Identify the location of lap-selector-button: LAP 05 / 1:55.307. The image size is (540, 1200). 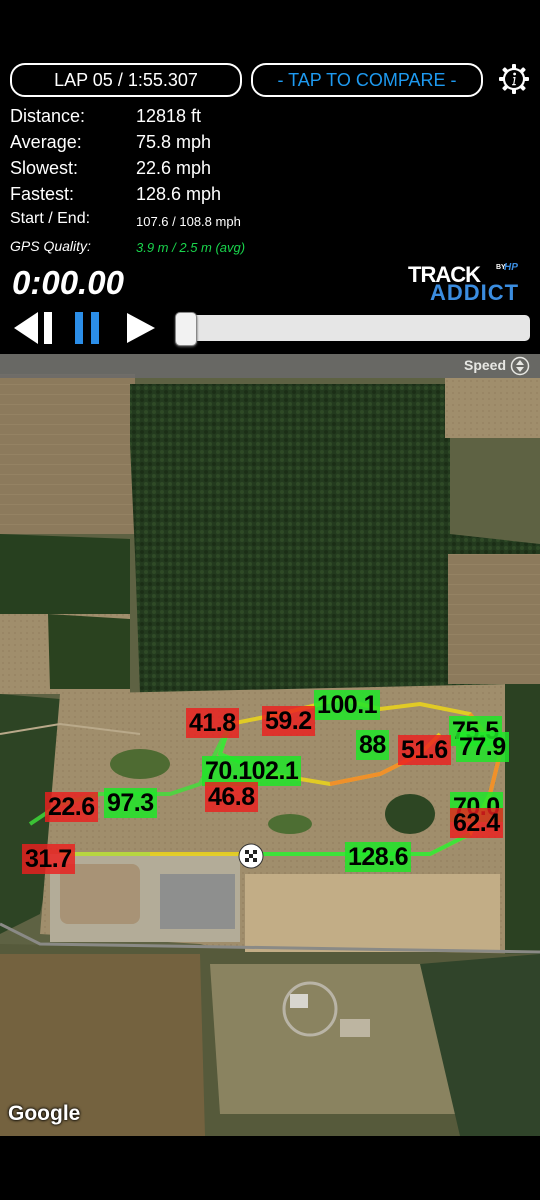
(126, 80).